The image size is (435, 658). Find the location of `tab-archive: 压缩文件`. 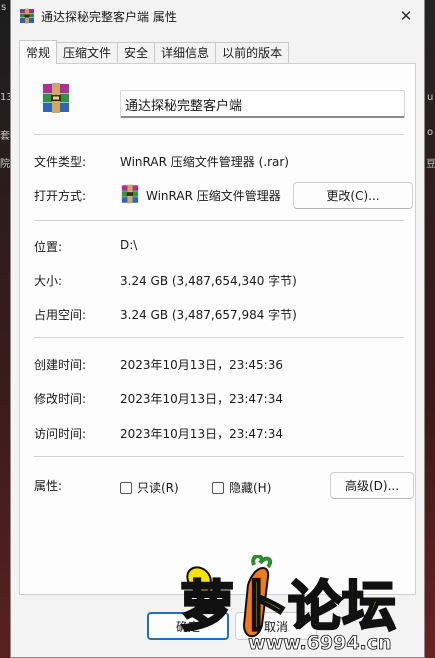

tab-archive: 压缩文件 is located at coordinates (87, 53).